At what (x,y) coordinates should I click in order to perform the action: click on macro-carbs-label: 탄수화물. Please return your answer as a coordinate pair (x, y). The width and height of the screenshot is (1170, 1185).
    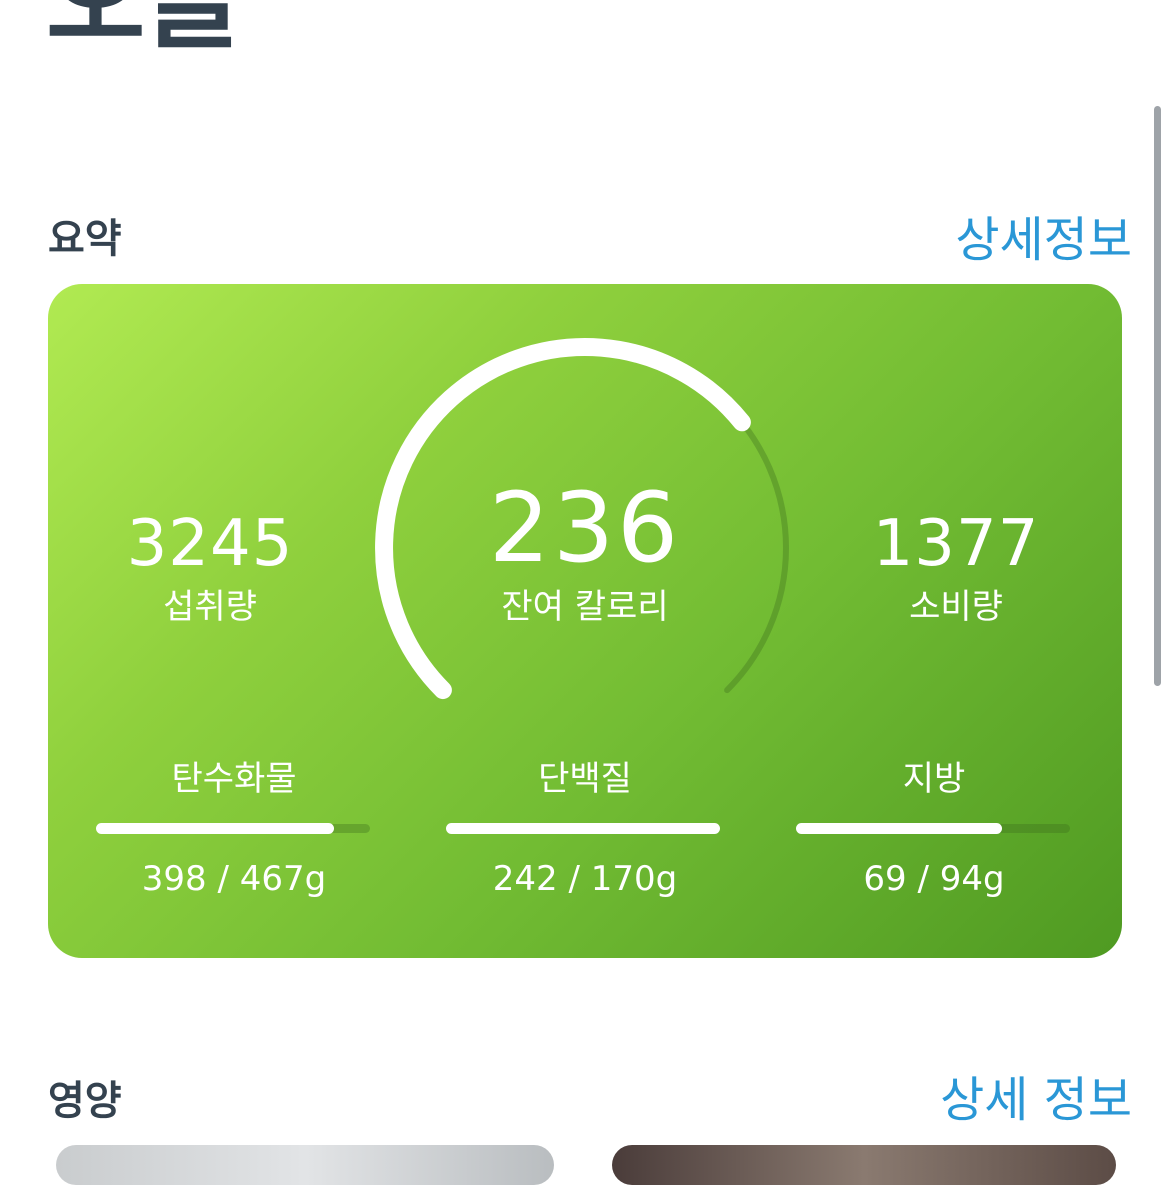
    Looking at the image, I should click on (234, 779).